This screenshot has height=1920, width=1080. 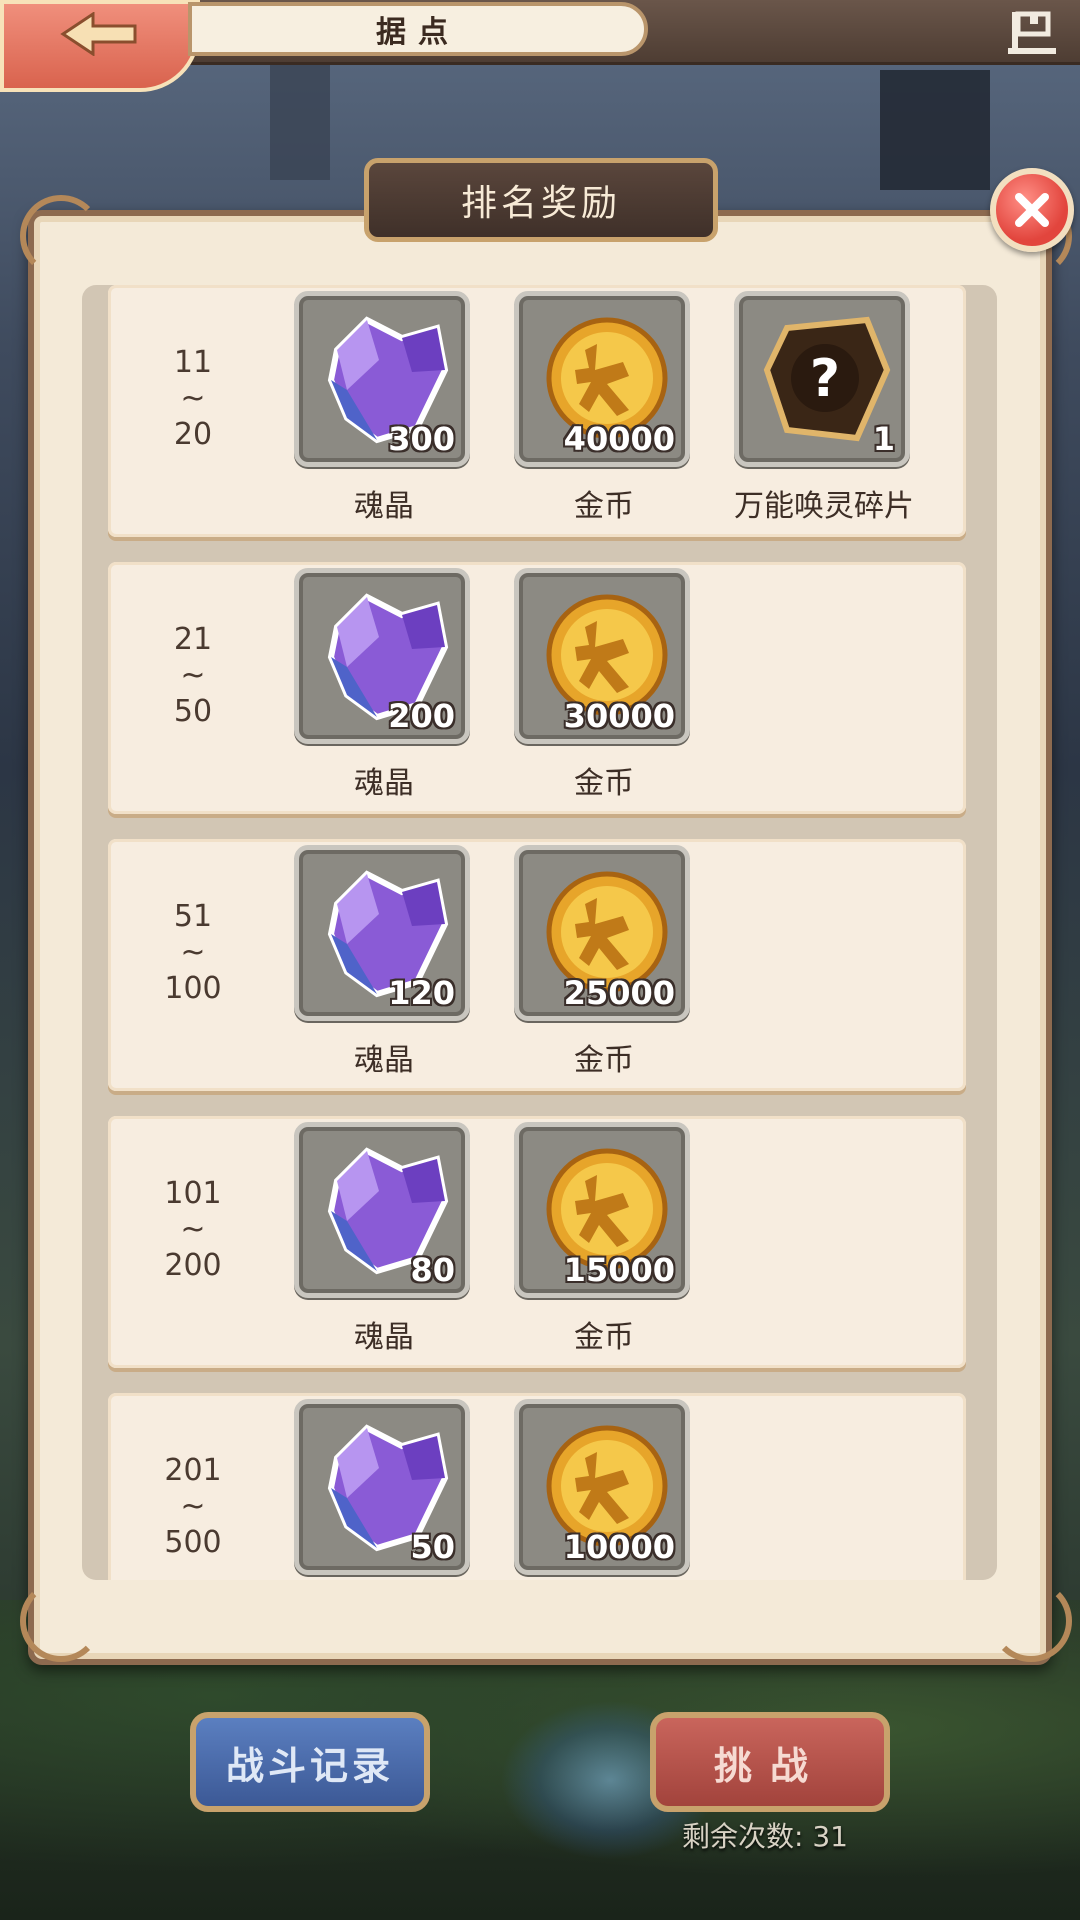 I want to click on reward-item: ? 1 万能唤灵碎片, so click(x=824, y=408).